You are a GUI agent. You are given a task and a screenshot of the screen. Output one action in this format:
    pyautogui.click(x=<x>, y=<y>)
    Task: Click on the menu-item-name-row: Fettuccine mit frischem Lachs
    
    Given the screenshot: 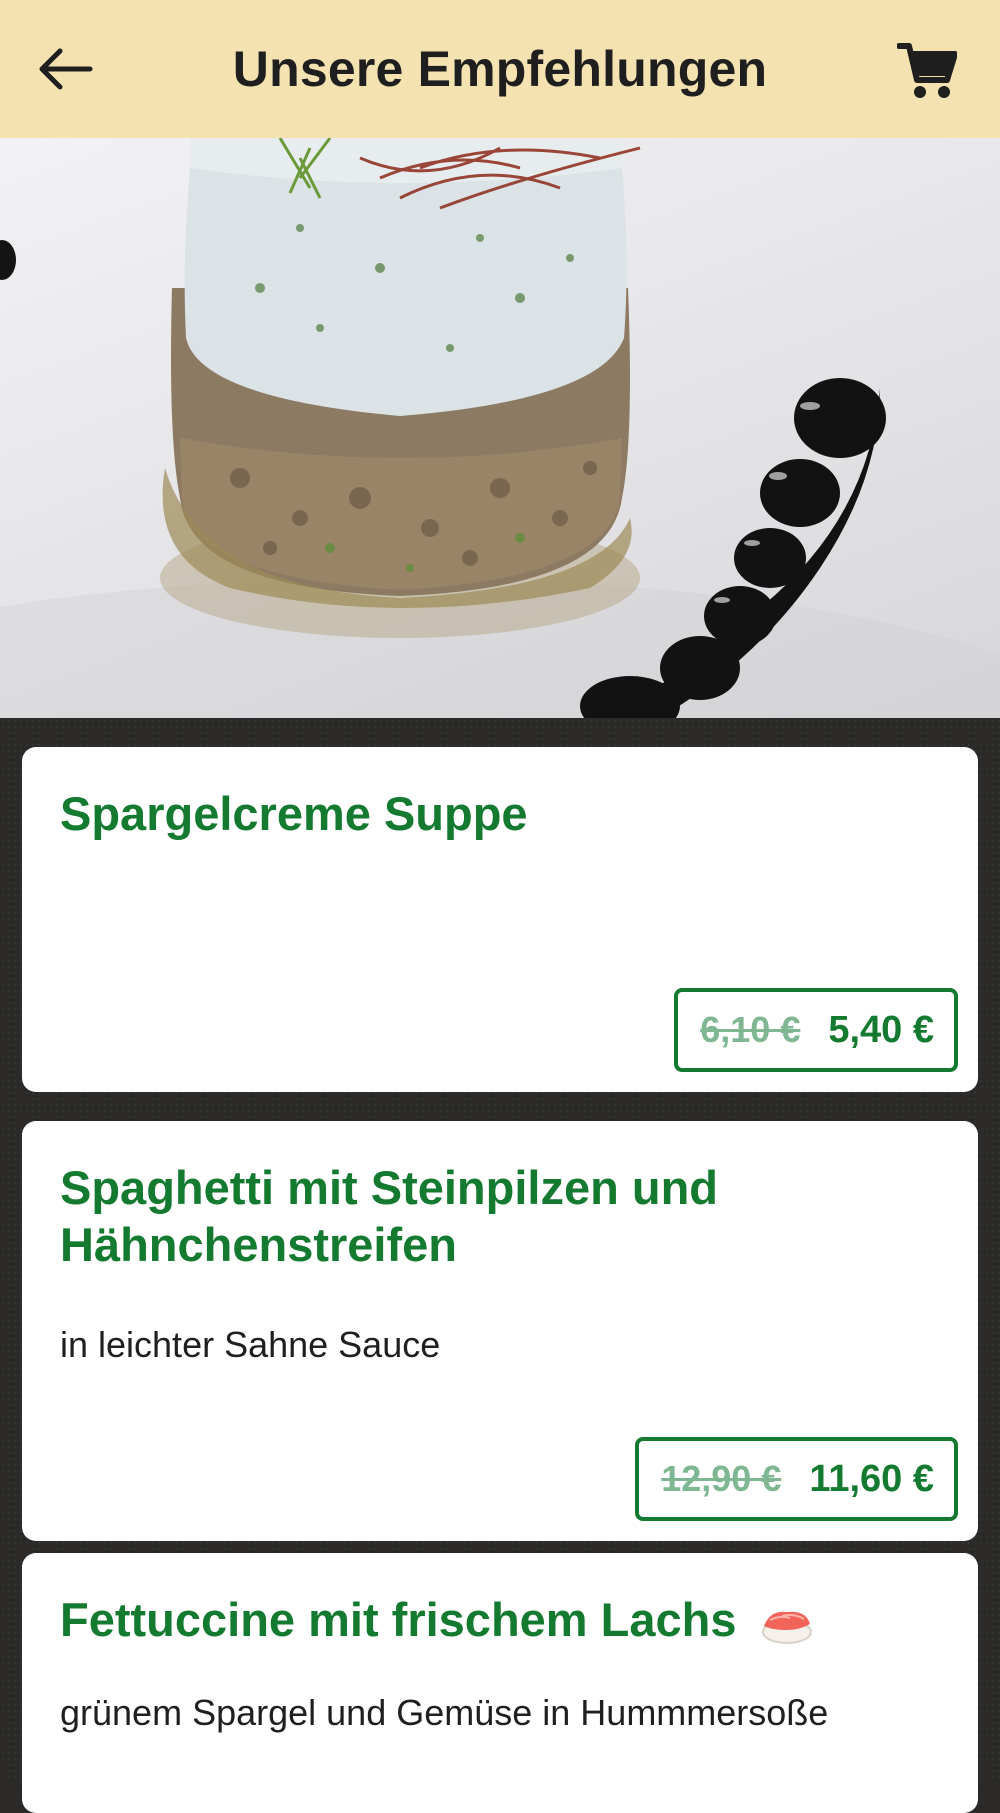 What is the action you would take?
    pyautogui.click(x=500, y=1619)
    